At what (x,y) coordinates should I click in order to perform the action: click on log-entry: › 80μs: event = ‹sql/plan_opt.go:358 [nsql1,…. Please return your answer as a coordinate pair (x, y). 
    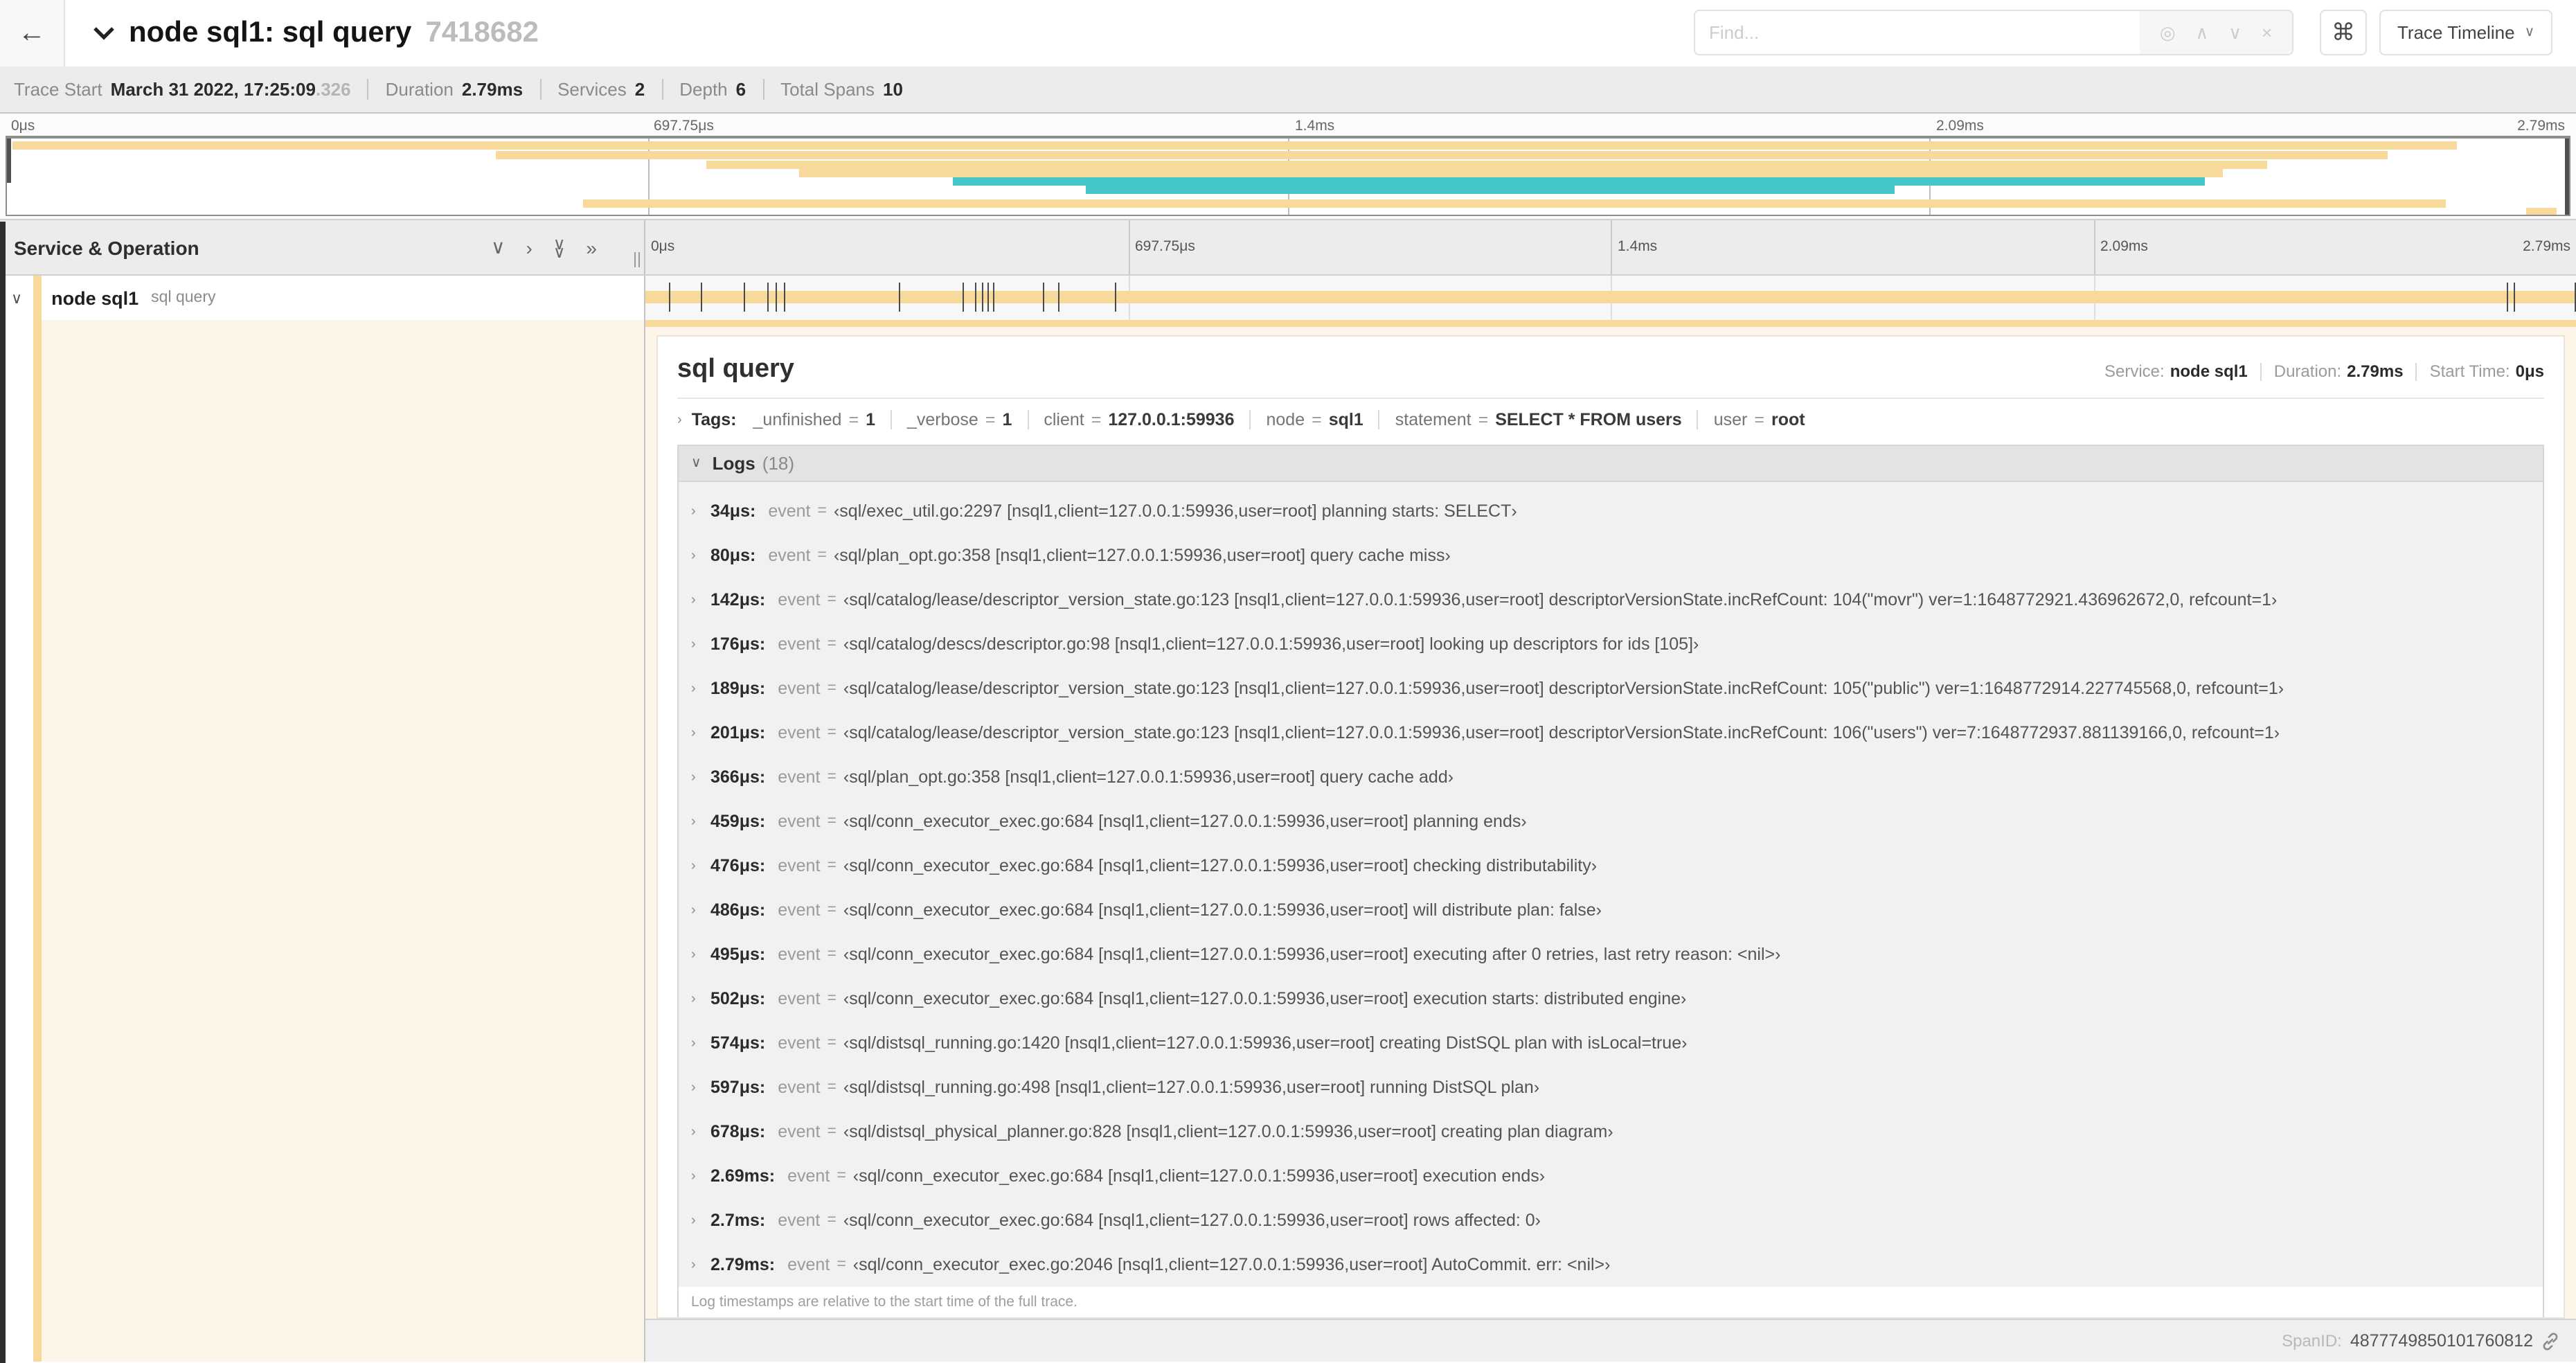
    Looking at the image, I should click on (1611, 555).